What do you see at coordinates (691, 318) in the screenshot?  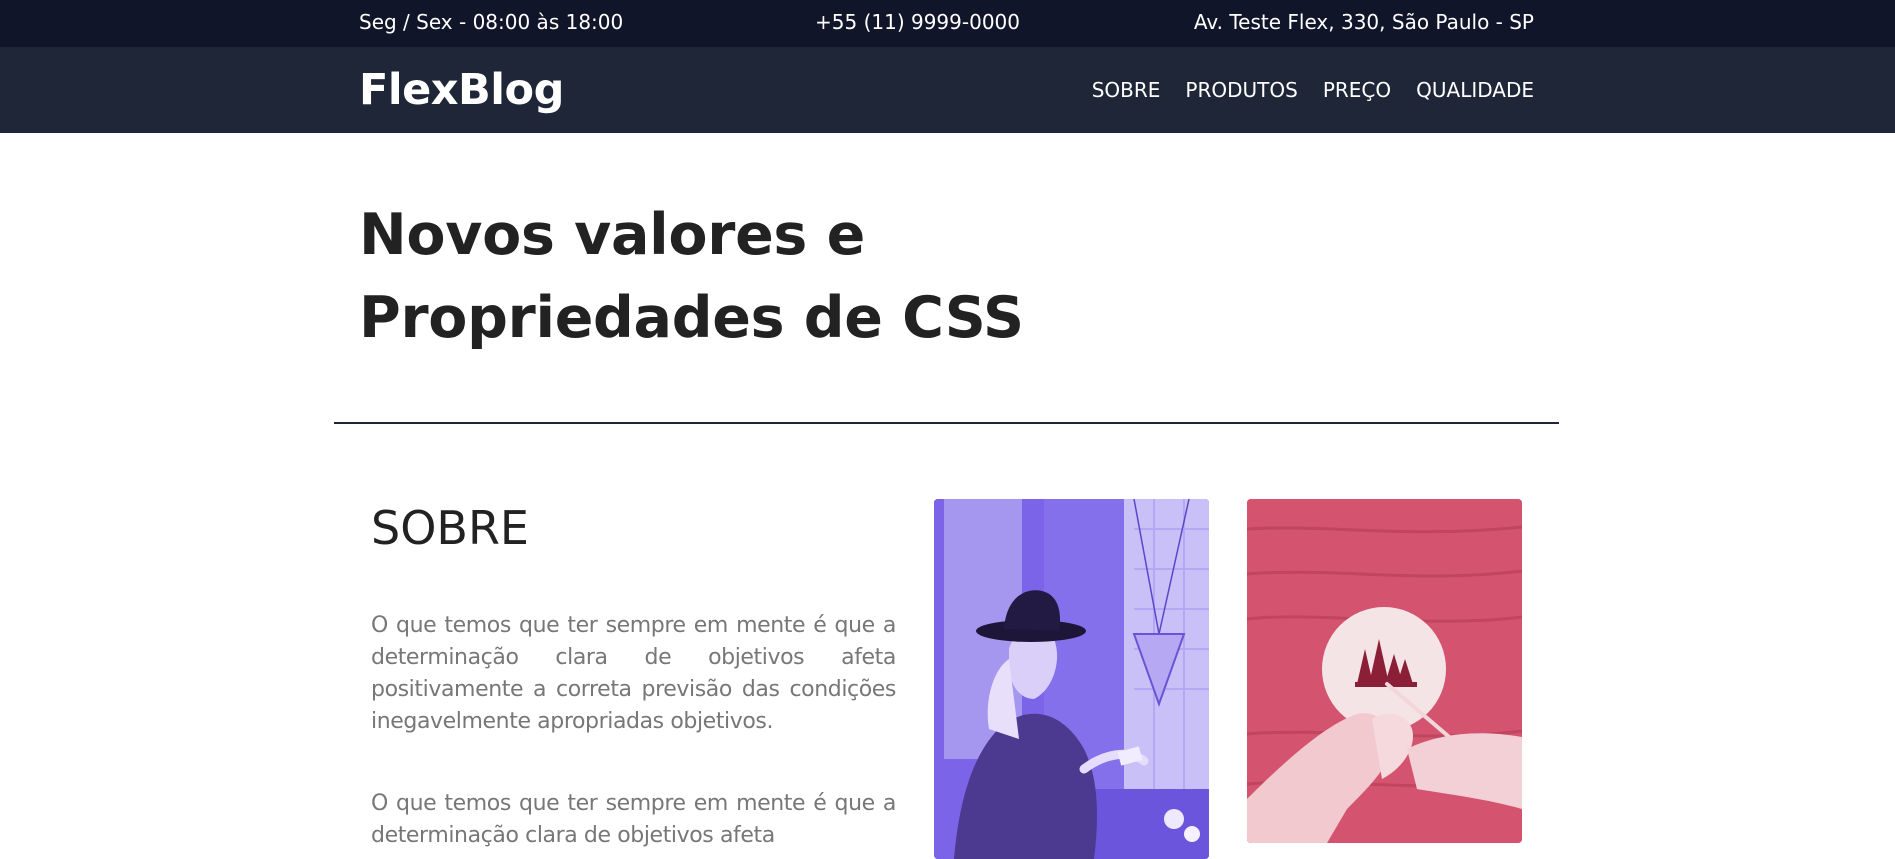 I see `page-title-line-2: Propriedades de CSS` at bounding box center [691, 318].